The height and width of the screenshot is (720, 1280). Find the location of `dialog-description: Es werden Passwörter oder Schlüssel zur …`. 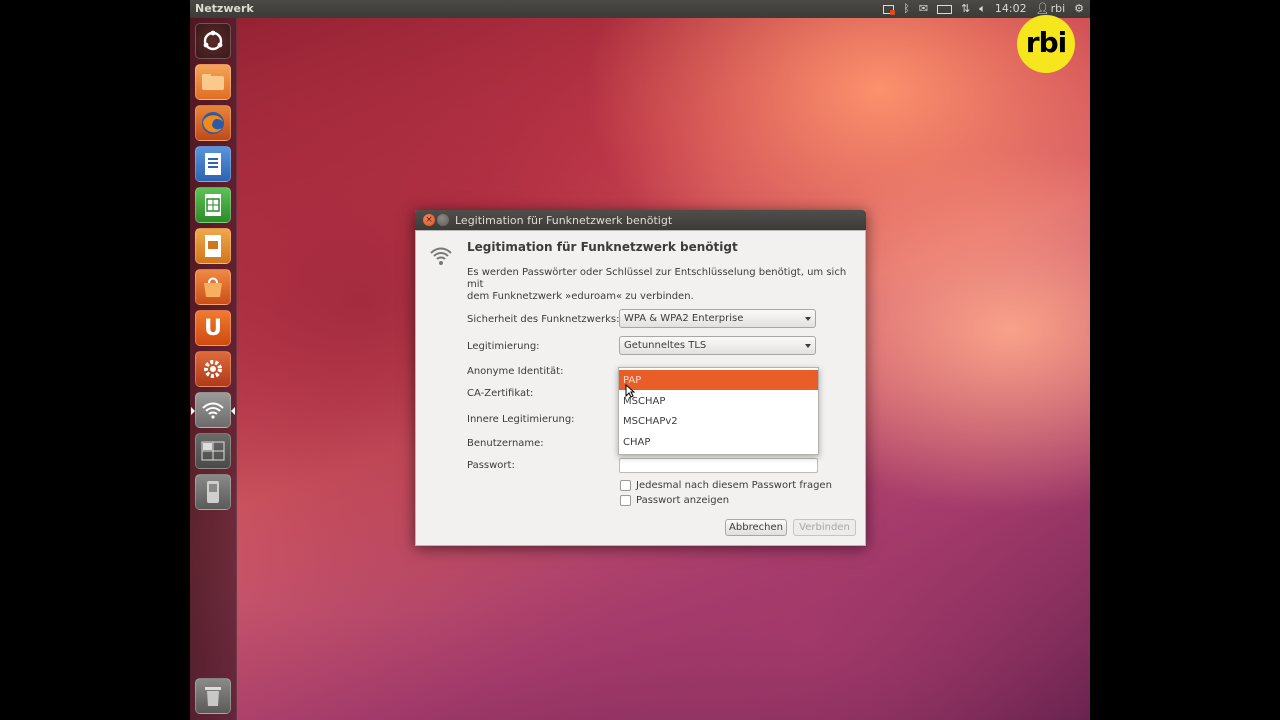

dialog-description: Es werden Passwörter oder Schlüssel zur … is located at coordinates (657, 285).